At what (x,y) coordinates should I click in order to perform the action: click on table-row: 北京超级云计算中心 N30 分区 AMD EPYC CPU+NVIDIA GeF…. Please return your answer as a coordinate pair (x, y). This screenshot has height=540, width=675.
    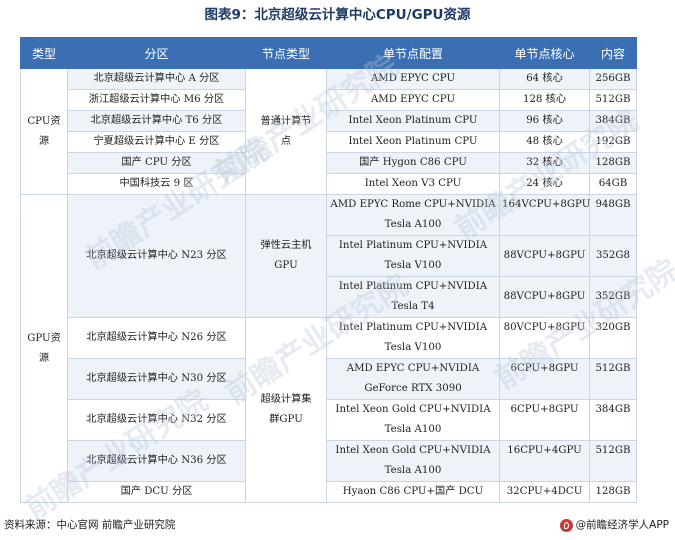
    Looking at the image, I should click on (329, 379).